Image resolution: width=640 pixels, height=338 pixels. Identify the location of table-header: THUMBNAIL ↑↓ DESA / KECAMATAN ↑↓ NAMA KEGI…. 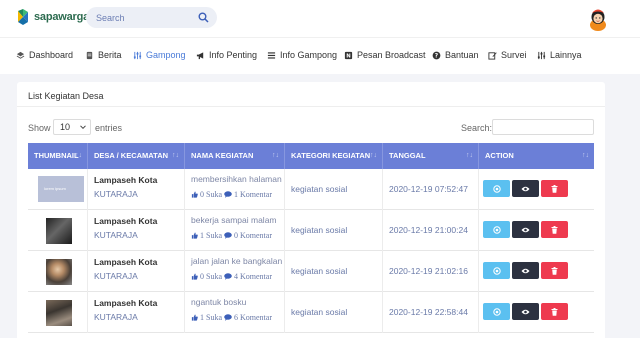
(311, 156).